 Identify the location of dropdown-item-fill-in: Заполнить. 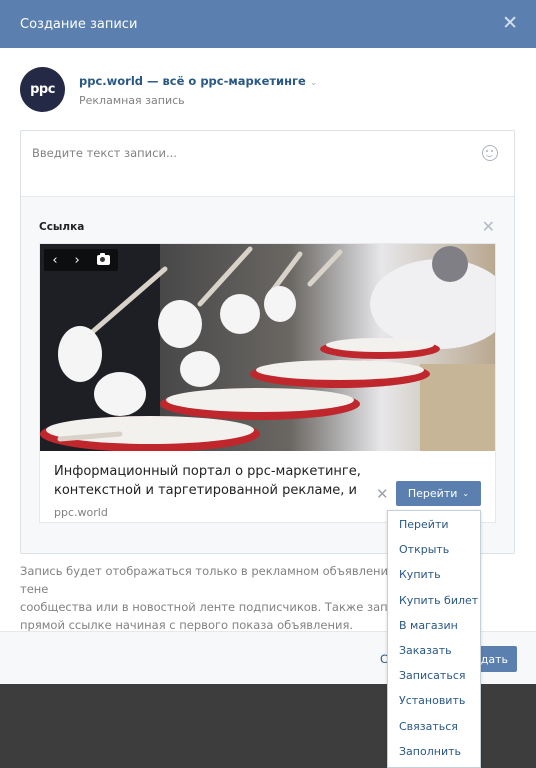
(434, 751).